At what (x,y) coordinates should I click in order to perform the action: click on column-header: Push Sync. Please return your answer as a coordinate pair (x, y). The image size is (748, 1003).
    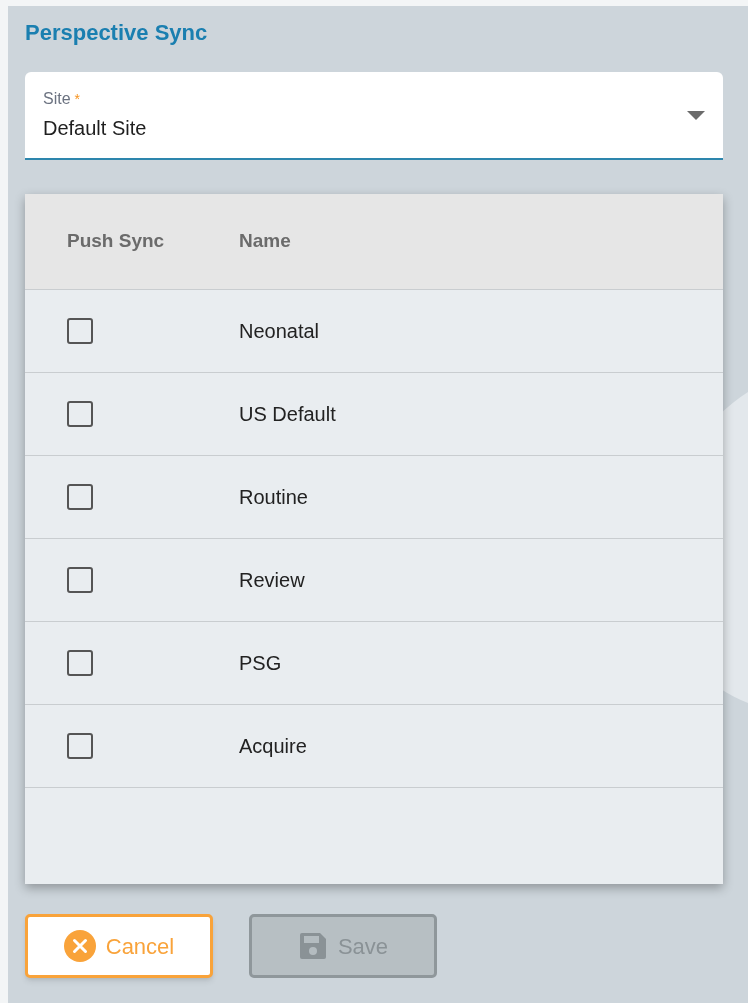
    Looking at the image, I should click on (116, 241).